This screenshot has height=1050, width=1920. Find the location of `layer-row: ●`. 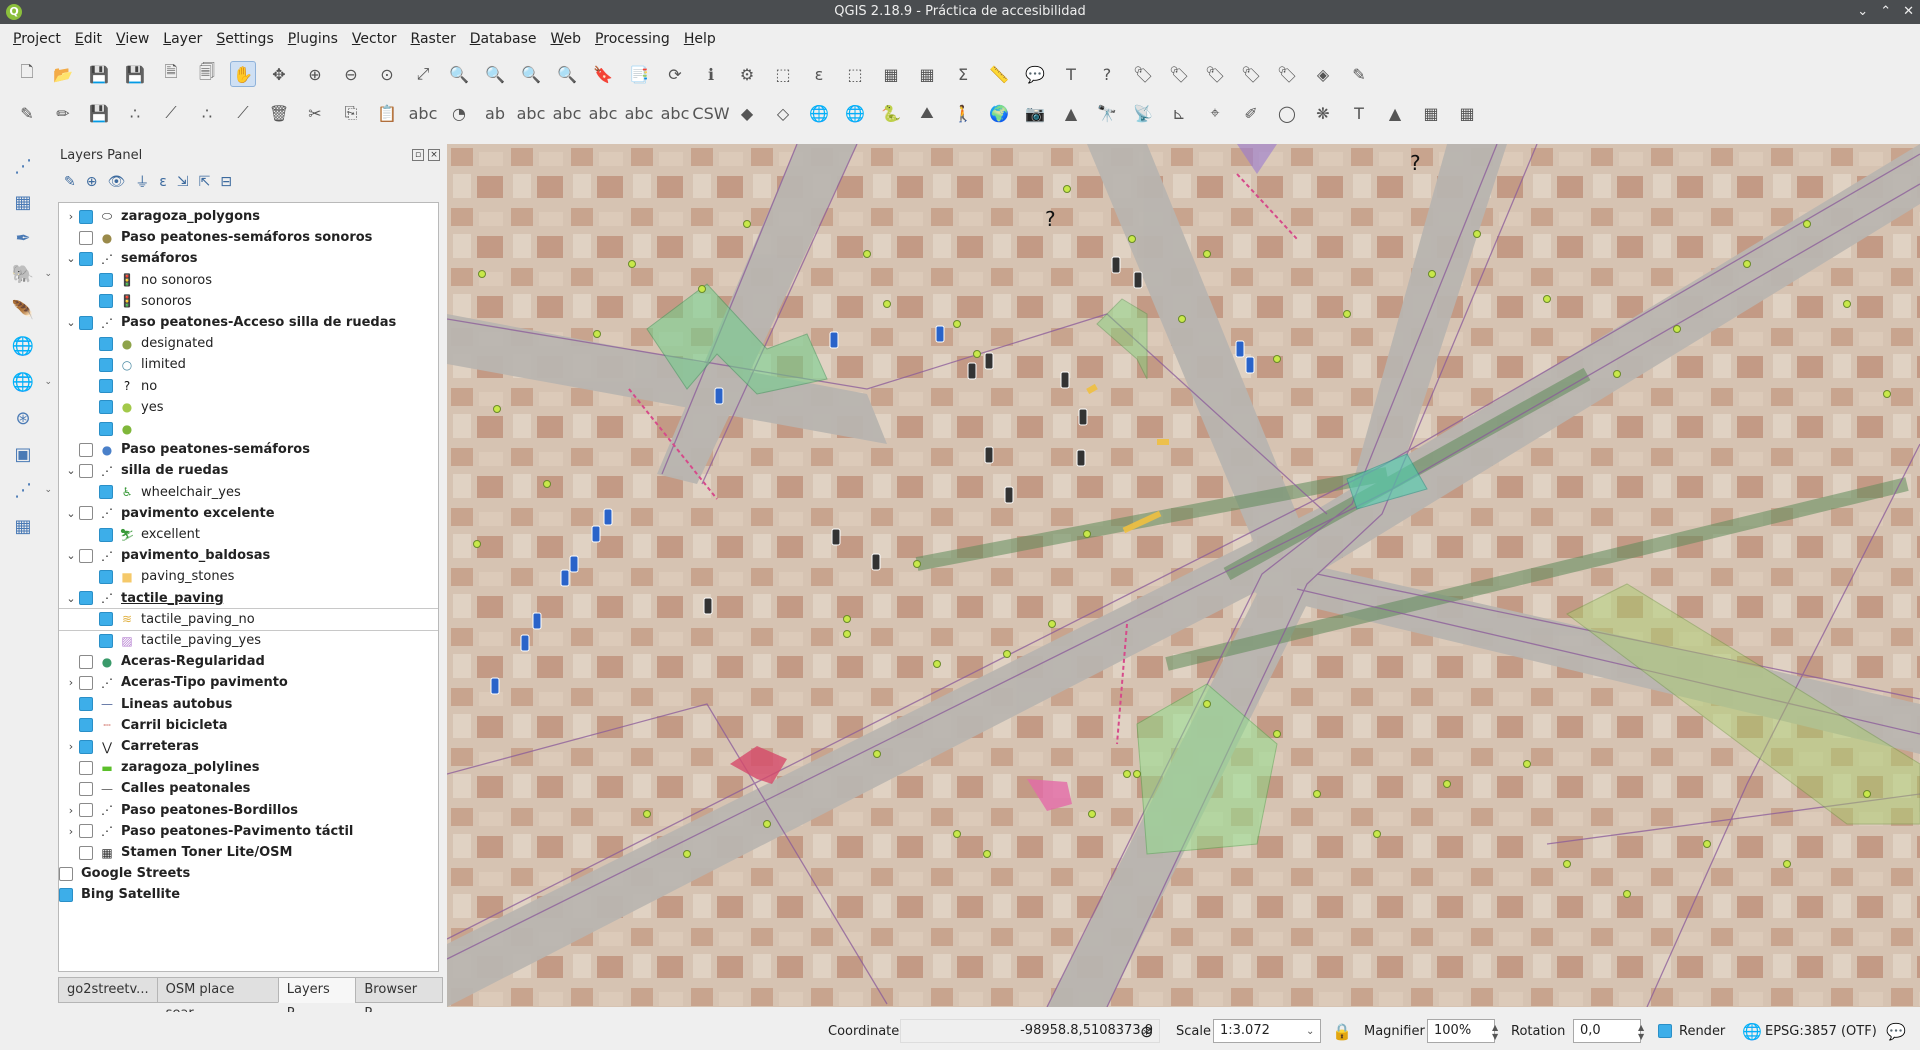

layer-row: ● is located at coordinates (248, 428).